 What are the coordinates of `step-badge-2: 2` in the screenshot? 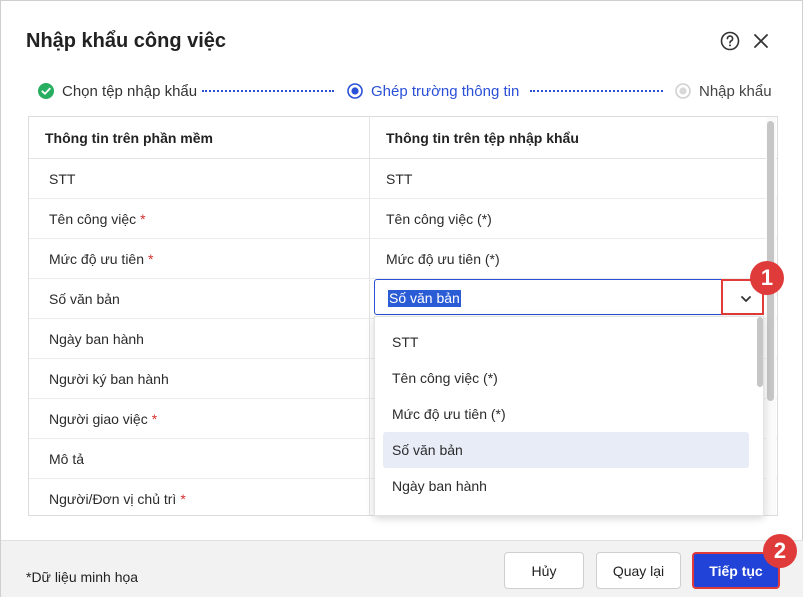 It's located at (780, 551).